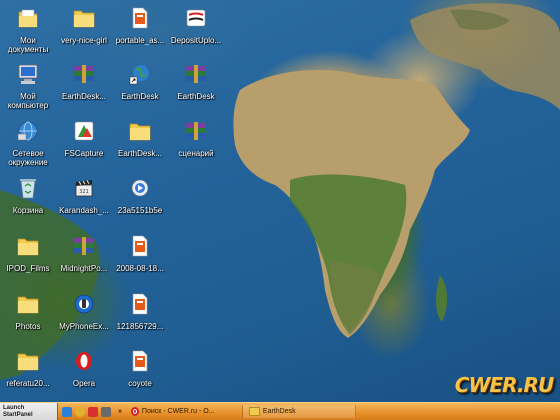 The height and width of the screenshot is (420, 560). What do you see at coordinates (28, 268) in the screenshot?
I see `desktop-icon-label: IPOD_Films` at bounding box center [28, 268].